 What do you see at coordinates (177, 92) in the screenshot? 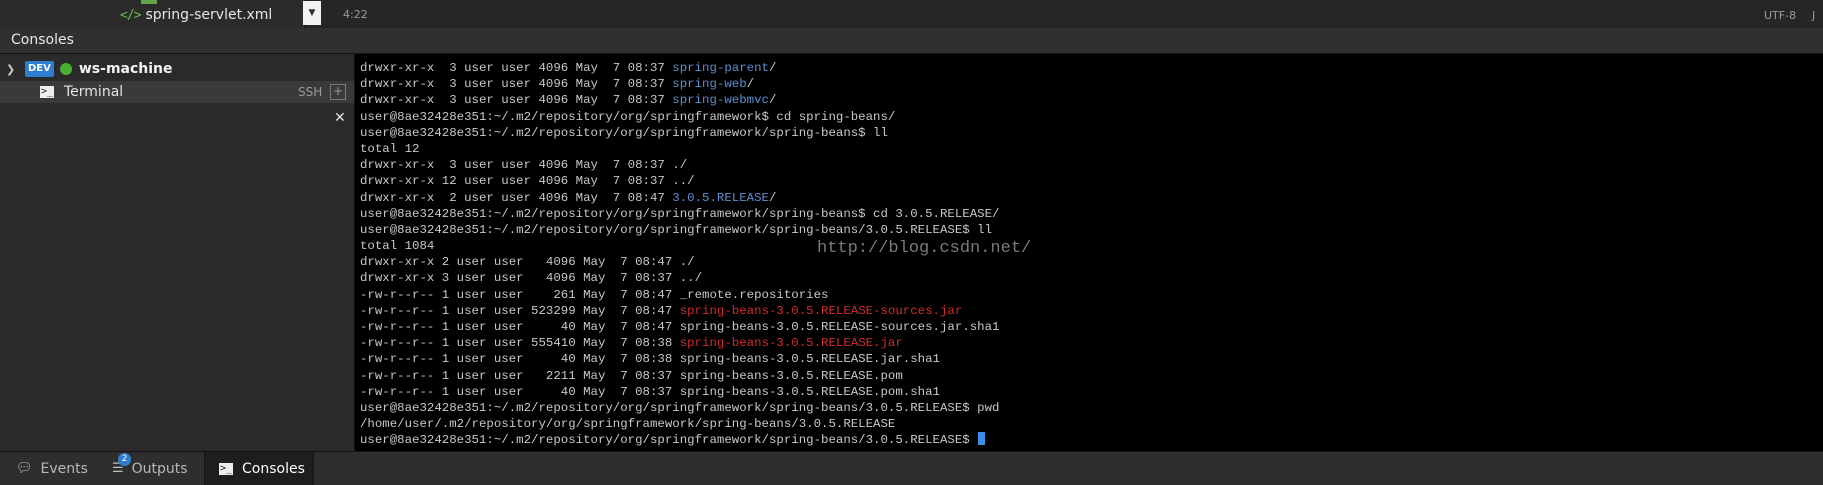
I see `terminal-node: >_ Terminal SSH +` at bounding box center [177, 92].